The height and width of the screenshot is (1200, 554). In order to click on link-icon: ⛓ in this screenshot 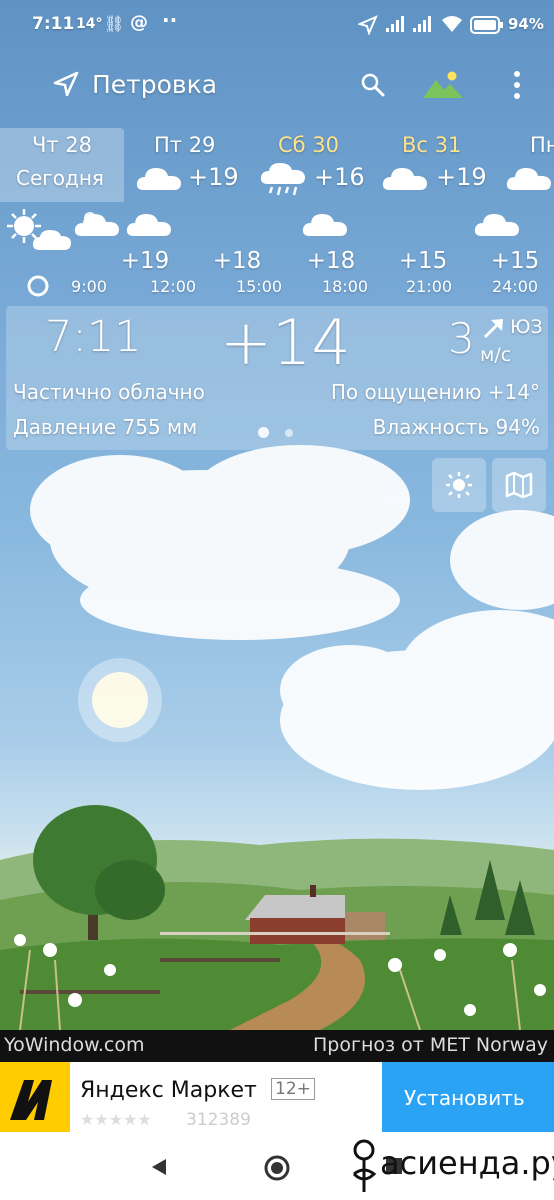, I will do `click(114, 23)`.